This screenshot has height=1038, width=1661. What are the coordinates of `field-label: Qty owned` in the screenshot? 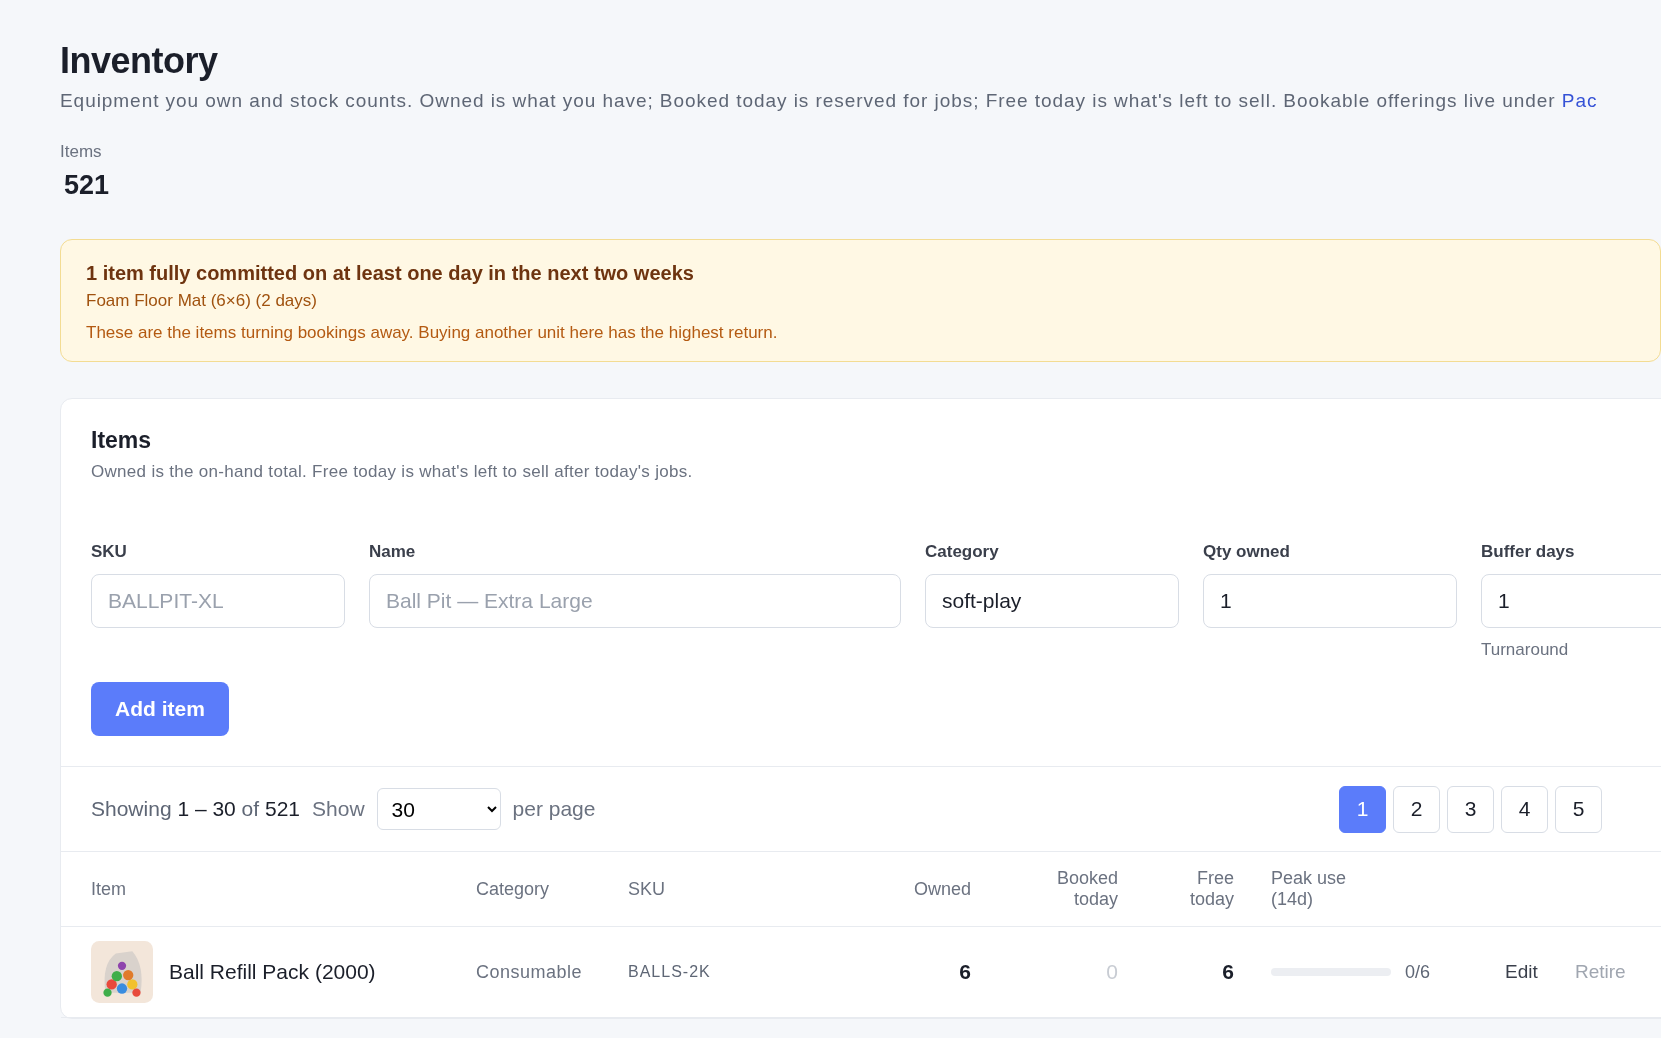 It's located at (1247, 552).